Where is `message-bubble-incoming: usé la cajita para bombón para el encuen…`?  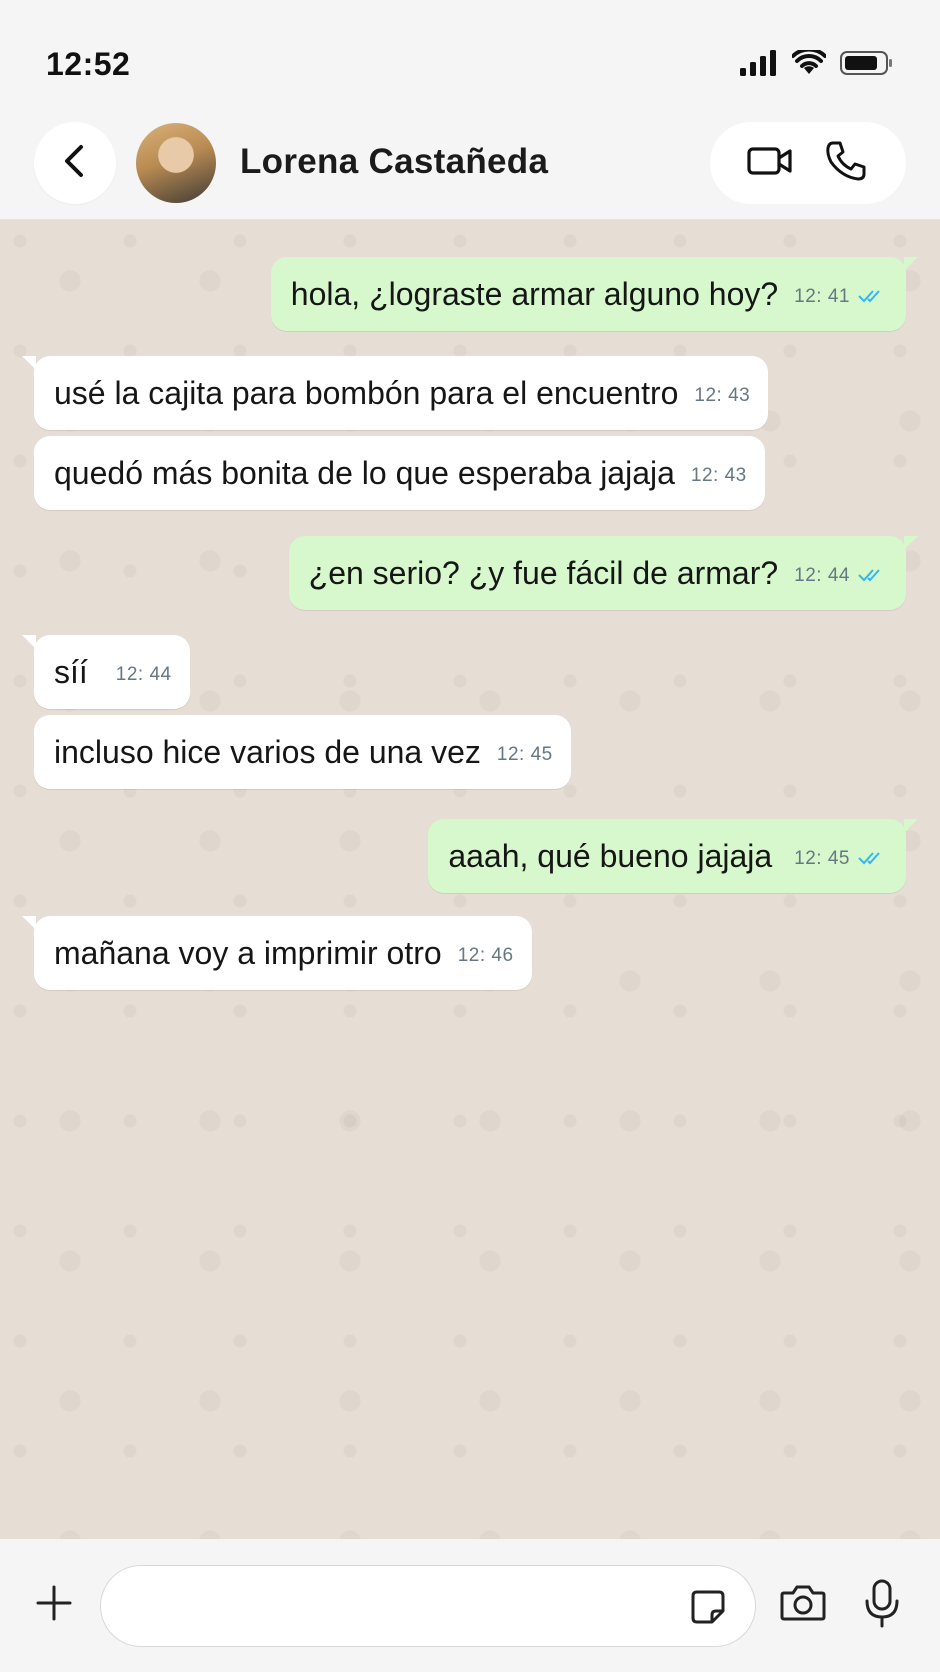 message-bubble-incoming: usé la cajita para bombón para el encuen… is located at coordinates (395, 393).